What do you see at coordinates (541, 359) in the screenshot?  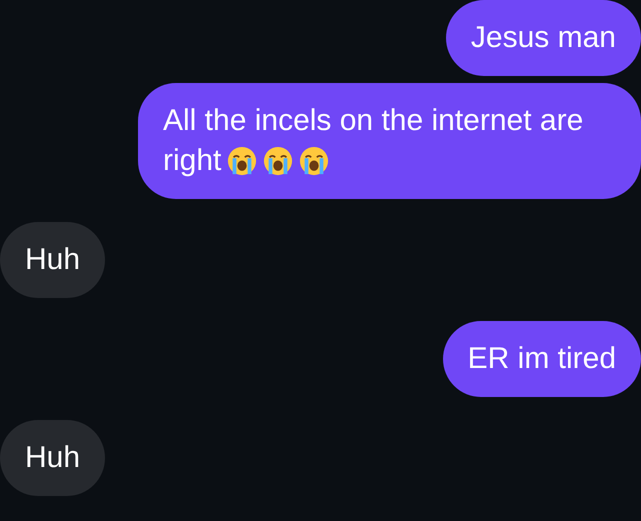 I see `message-bubble: ER im tired` at bounding box center [541, 359].